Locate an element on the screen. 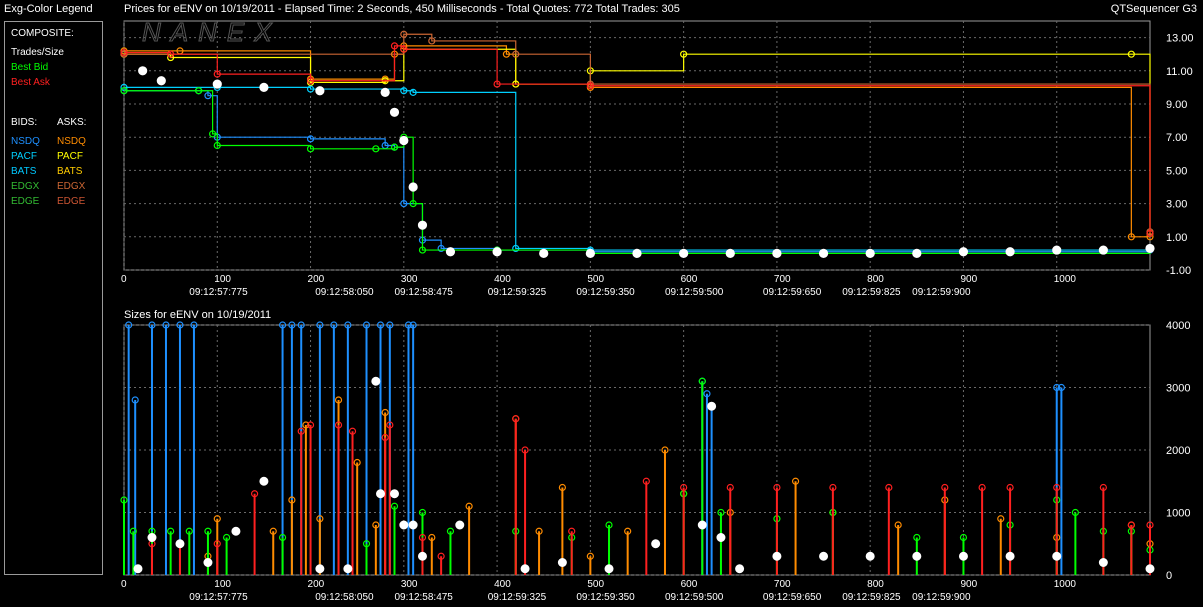 This screenshot has width=1203, height=607. y-tick-label: 0 is located at coordinates (1169, 576).